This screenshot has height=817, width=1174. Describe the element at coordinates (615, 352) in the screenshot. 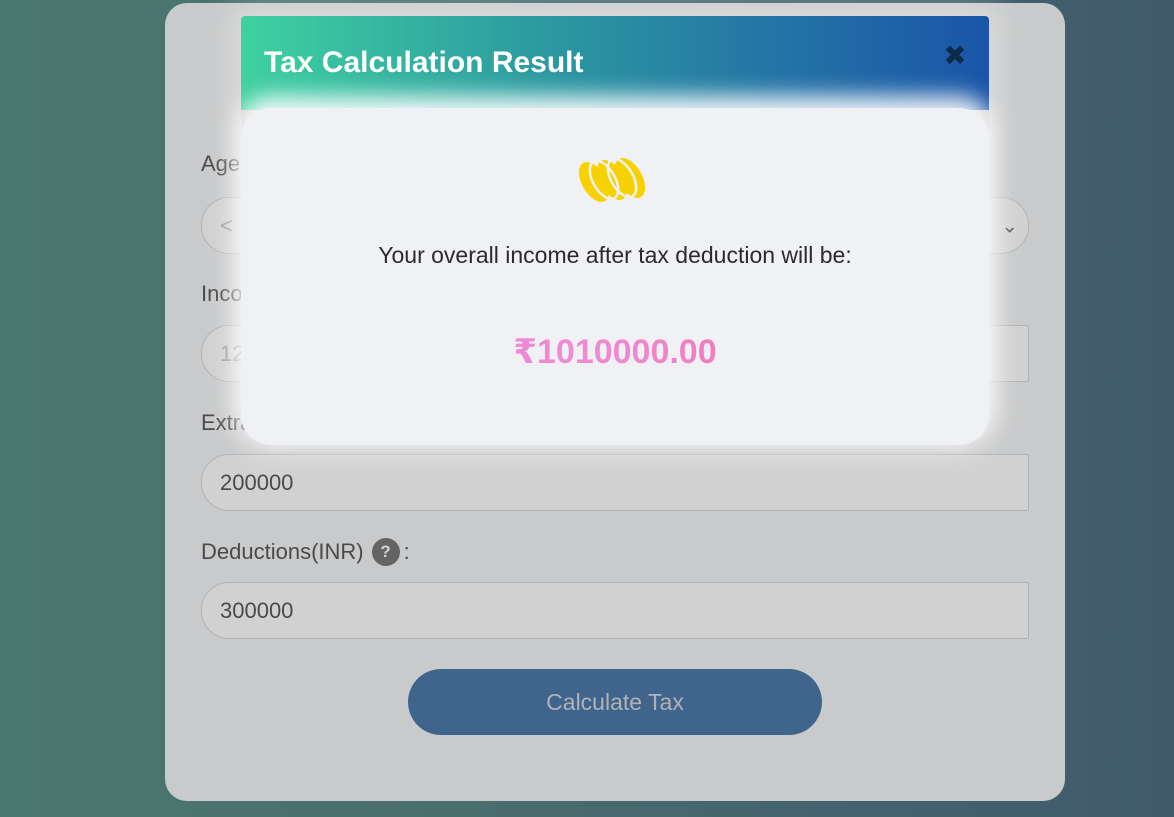

I see `result-amount: ₹1010000.00` at that location.